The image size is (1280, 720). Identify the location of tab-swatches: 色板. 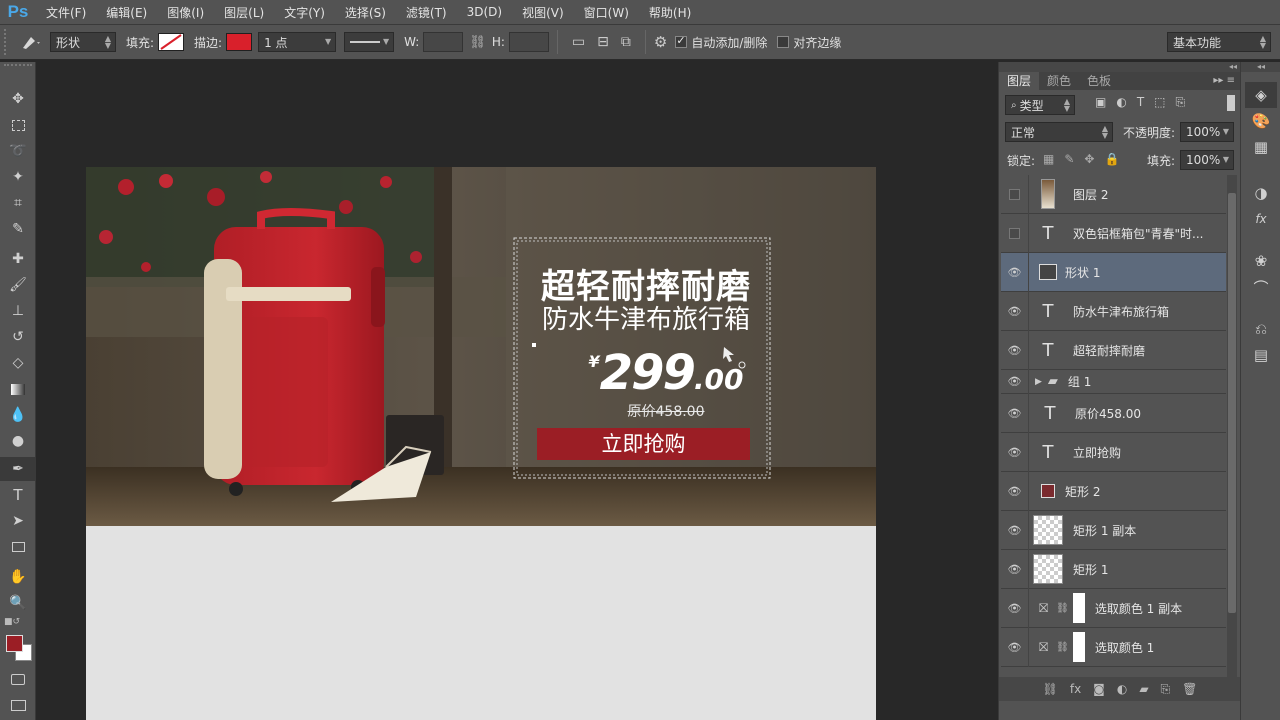
(1099, 81).